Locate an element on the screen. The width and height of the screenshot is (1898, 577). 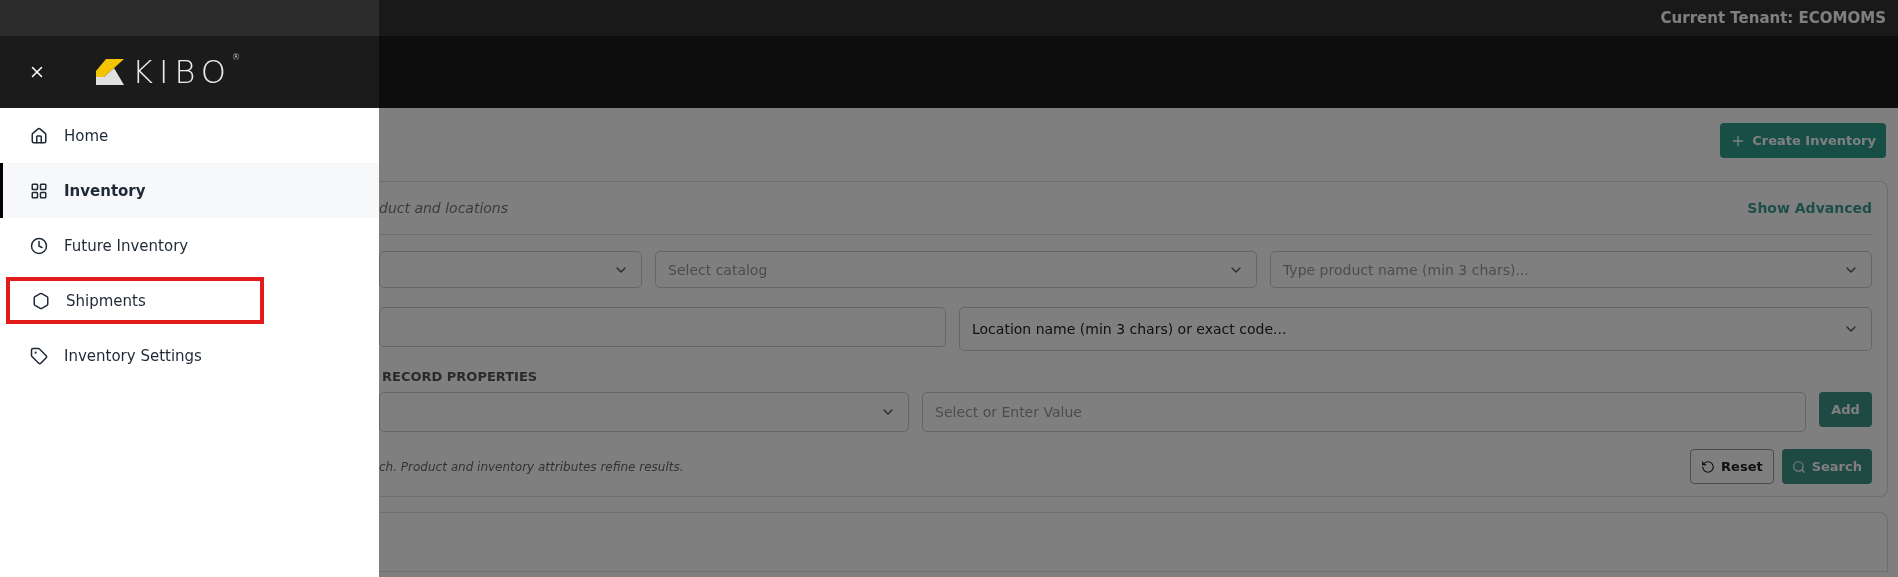
tag-icon is located at coordinates (39, 355).